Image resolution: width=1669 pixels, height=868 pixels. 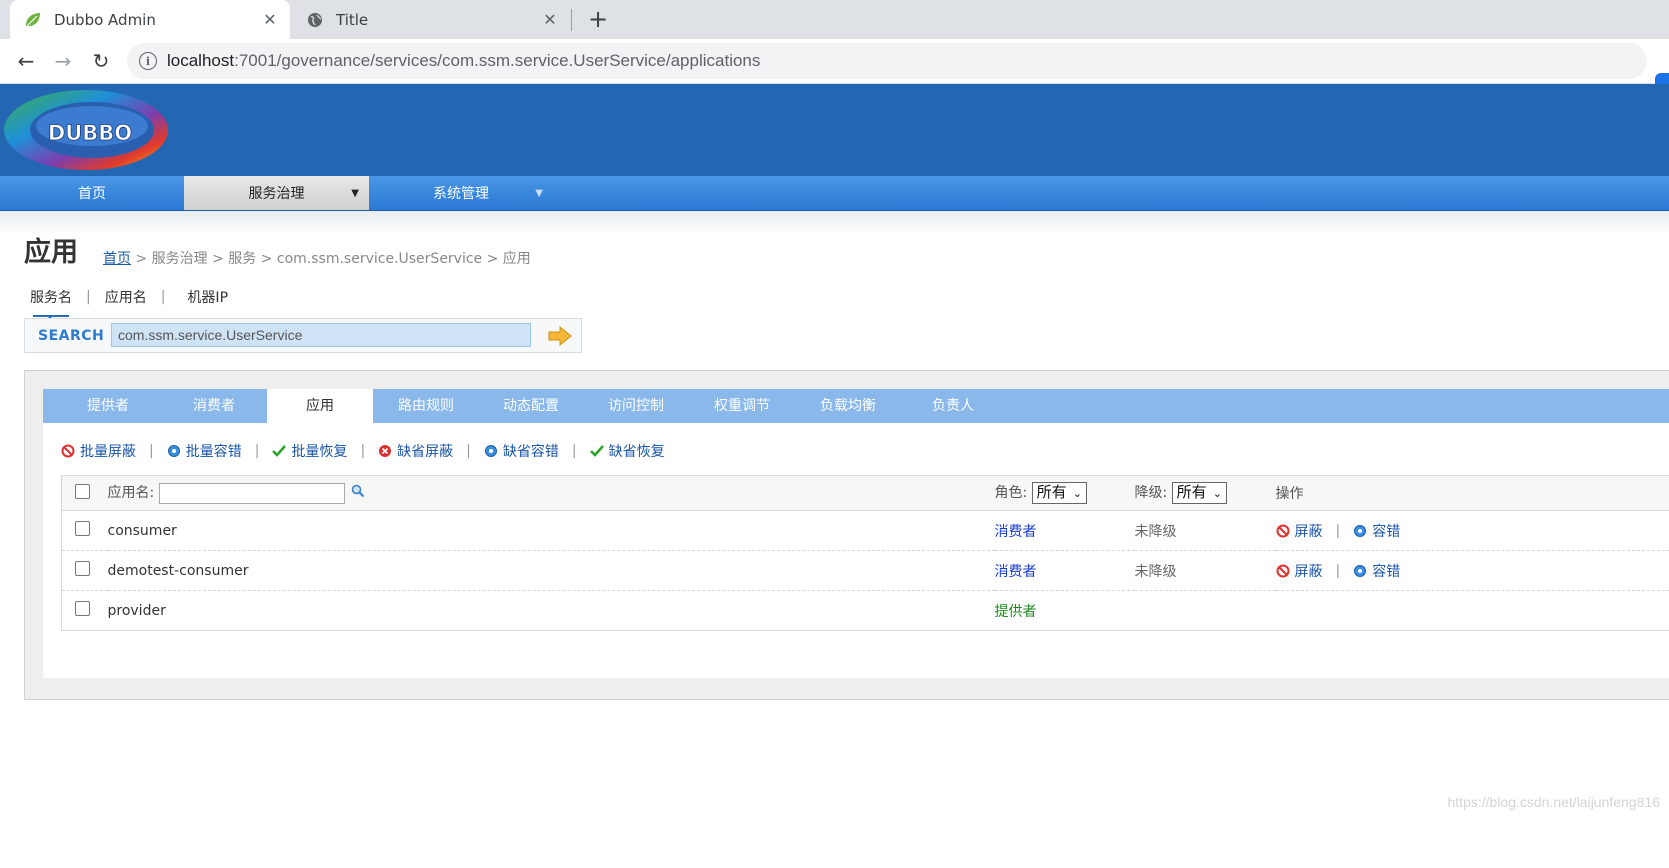 I want to click on grade-select-value: 所有, so click(x=1191, y=492).